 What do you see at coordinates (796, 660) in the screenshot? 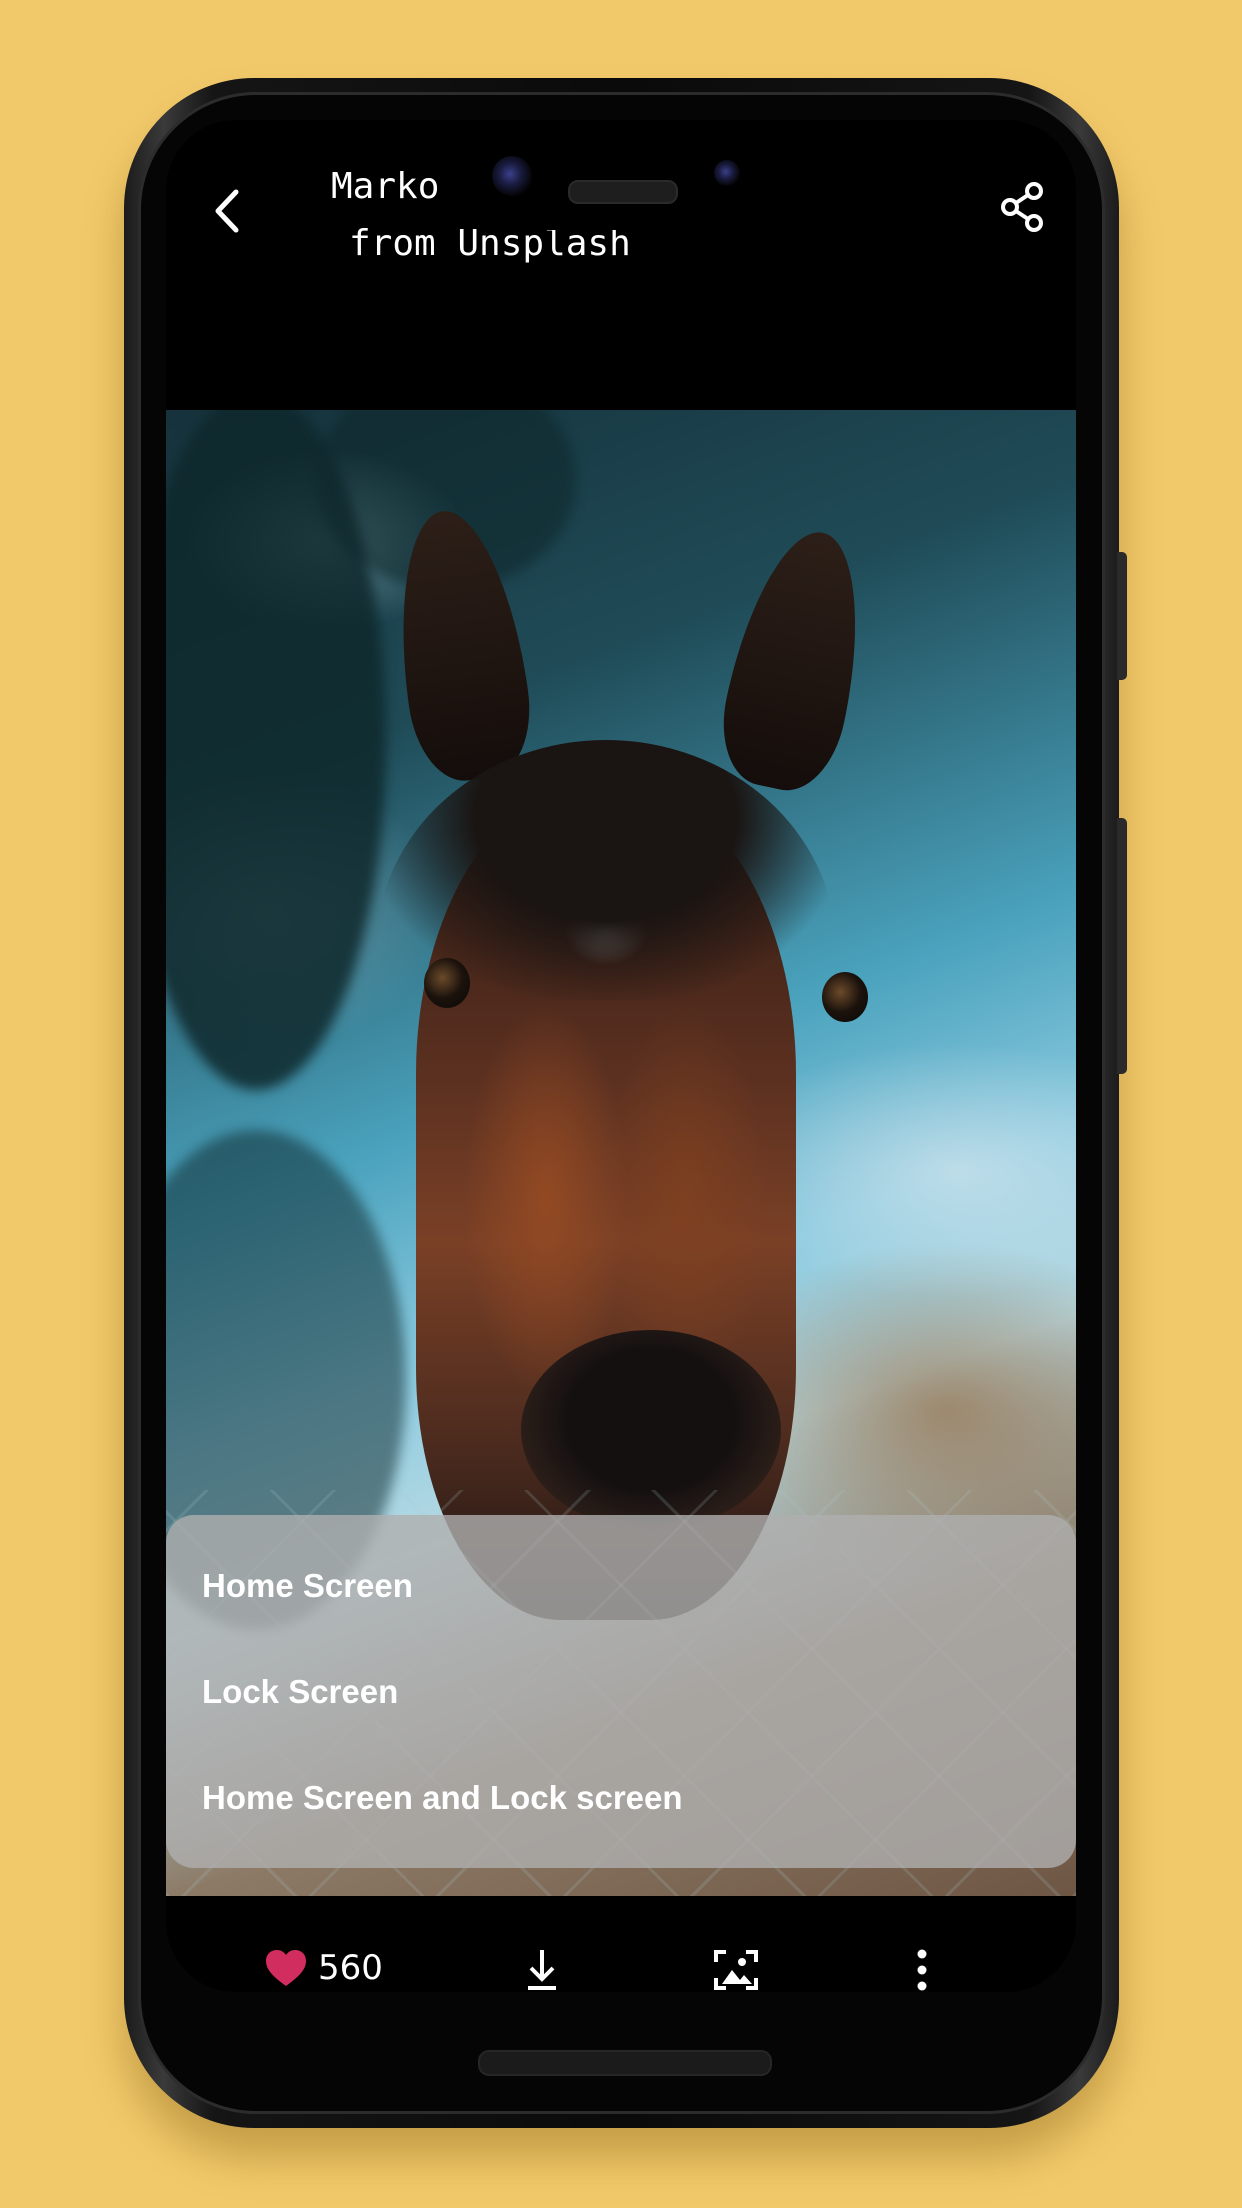
I see `horse-right-ear` at bounding box center [796, 660].